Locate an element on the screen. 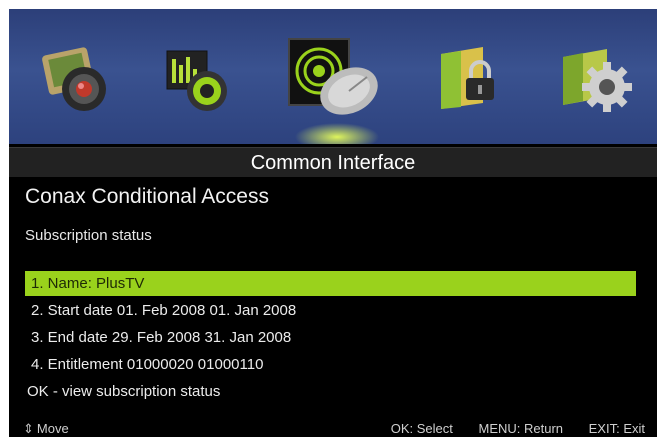 The image size is (662, 440). menu-title: Common Interface is located at coordinates (333, 162).